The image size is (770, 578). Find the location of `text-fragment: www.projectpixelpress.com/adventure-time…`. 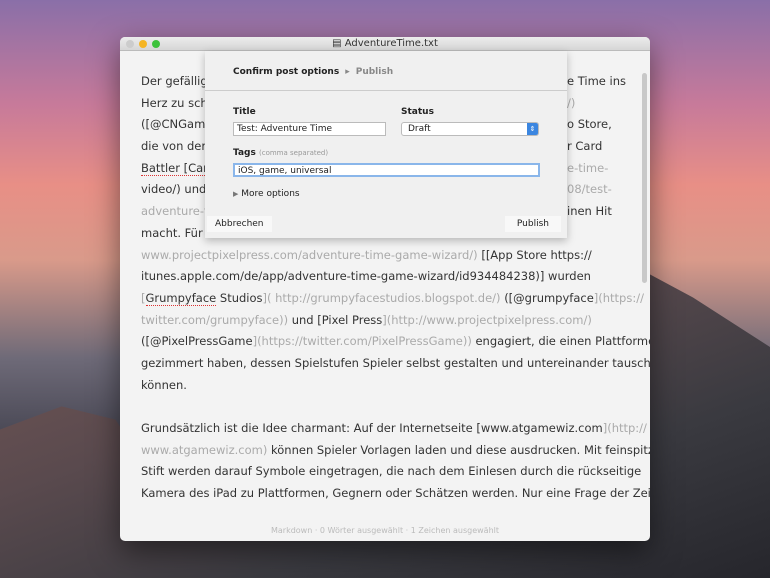

text-fragment: www.projectpixelpress.com/adventure-time… is located at coordinates (309, 254).